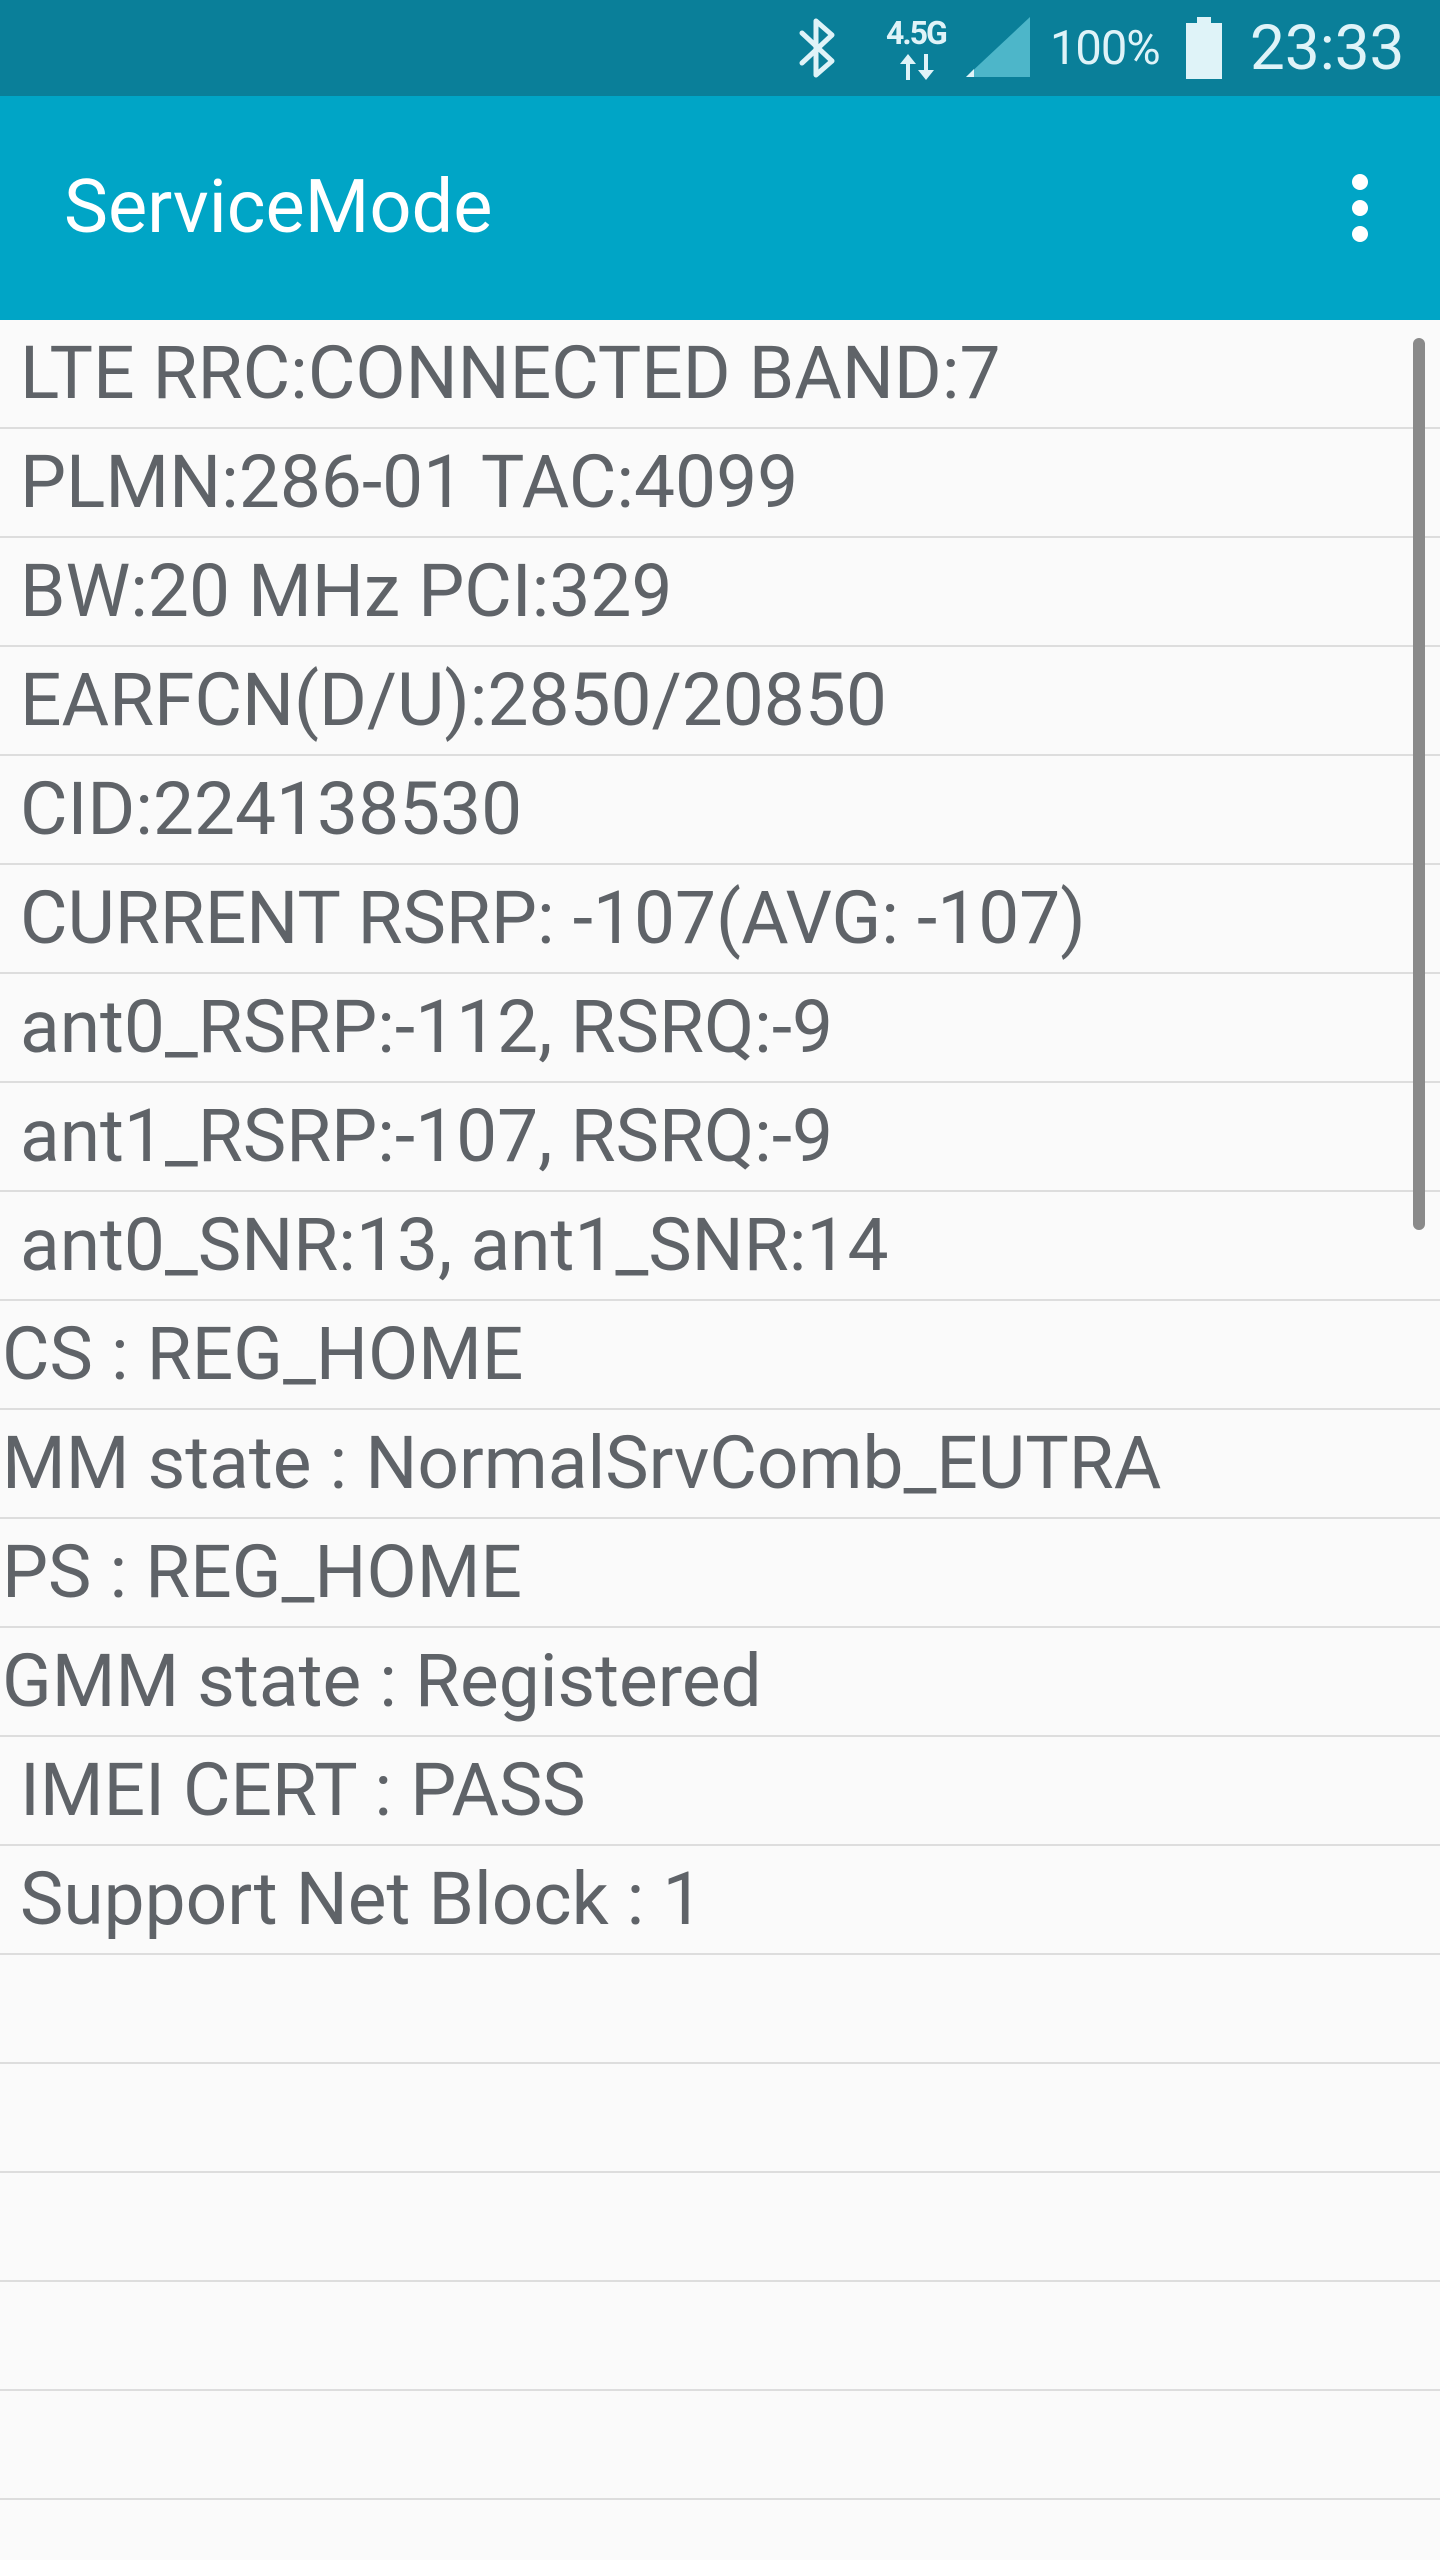  I want to click on list-item-text: ant1_RSRP:-107, RSRQ:-9, so click(427, 1136).